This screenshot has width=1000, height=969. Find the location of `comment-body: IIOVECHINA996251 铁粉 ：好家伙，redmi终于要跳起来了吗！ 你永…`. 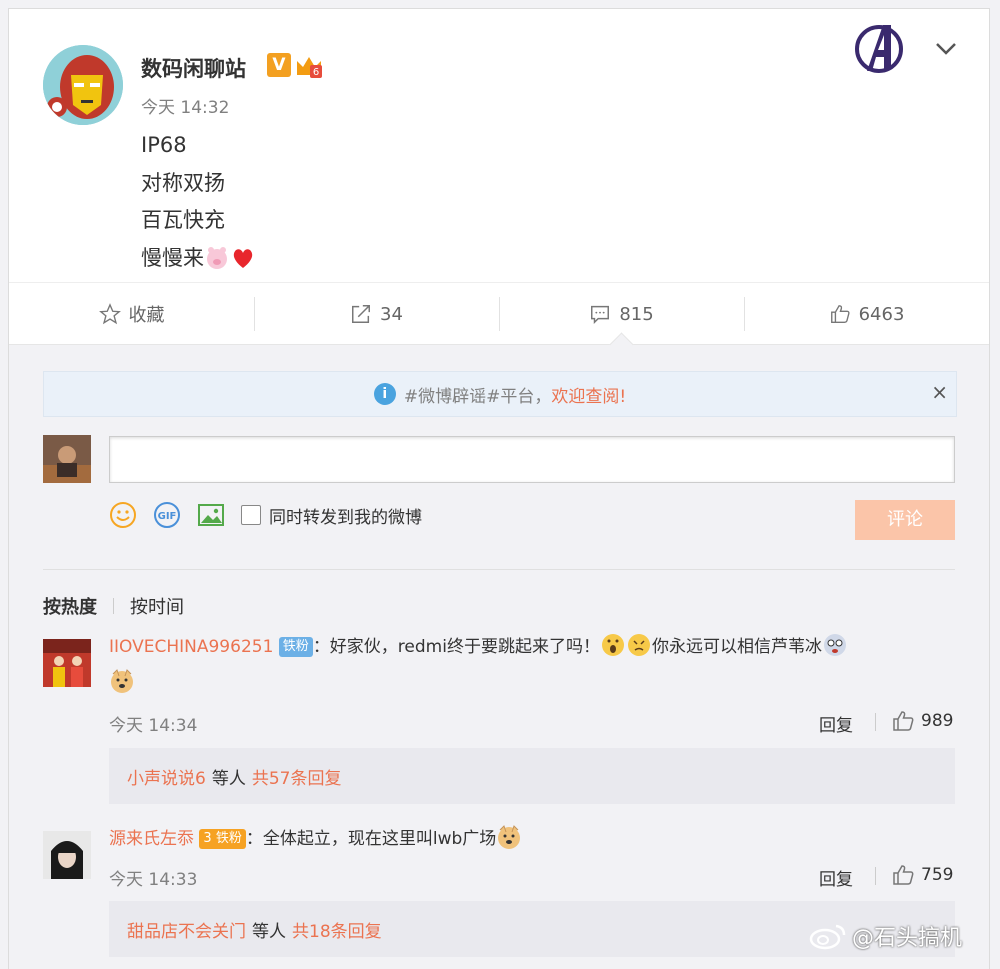

comment-body: IIOVECHINA996251 铁粉 ：好家伙，redmi终于要跳起来了吗！ 你永… is located at coordinates (532, 665).